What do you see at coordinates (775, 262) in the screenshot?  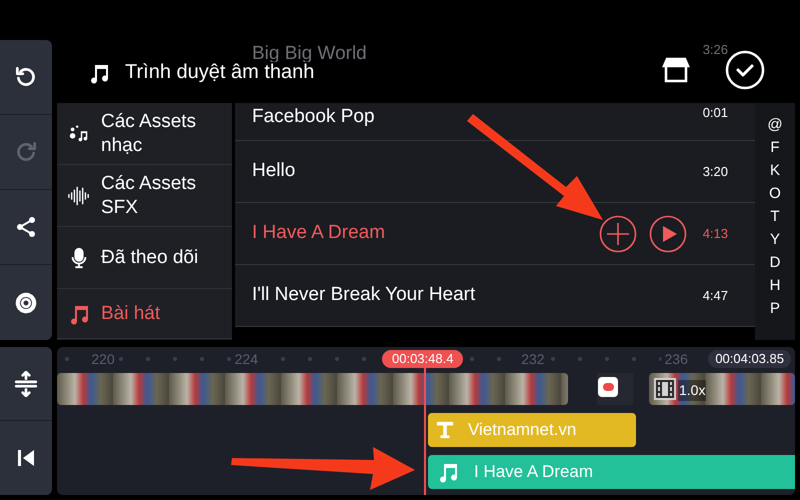 I see `index-letter: D` at bounding box center [775, 262].